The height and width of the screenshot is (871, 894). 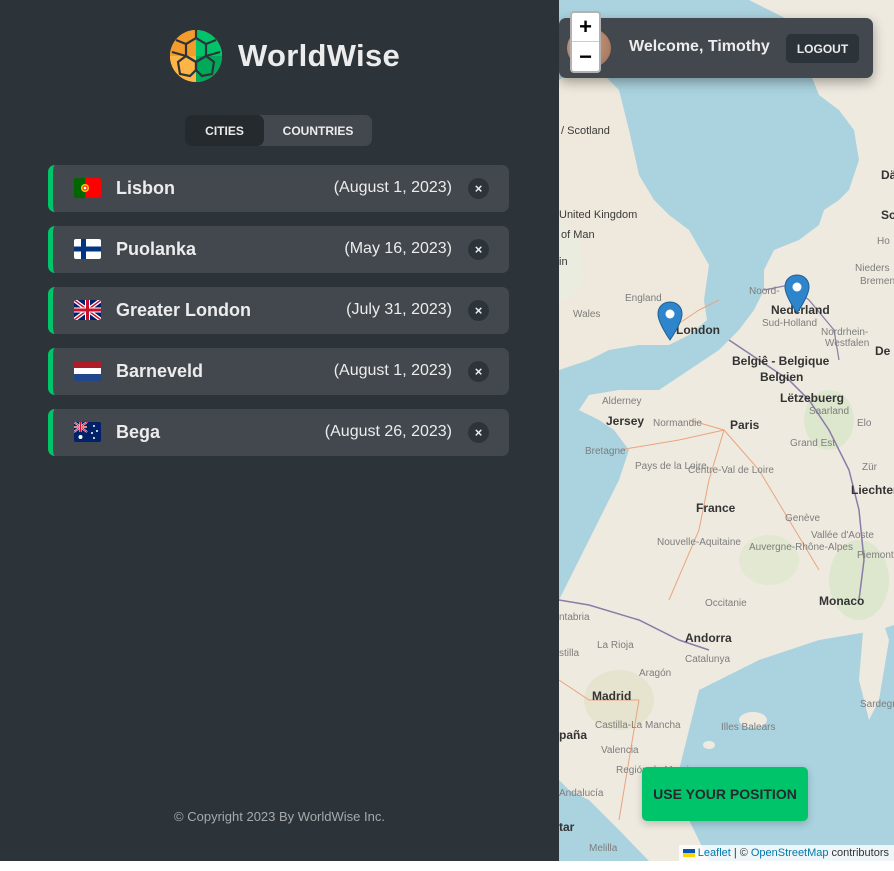 What do you see at coordinates (160, 371) in the screenshot?
I see `city-name: Barneveld` at bounding box center [160, 371].